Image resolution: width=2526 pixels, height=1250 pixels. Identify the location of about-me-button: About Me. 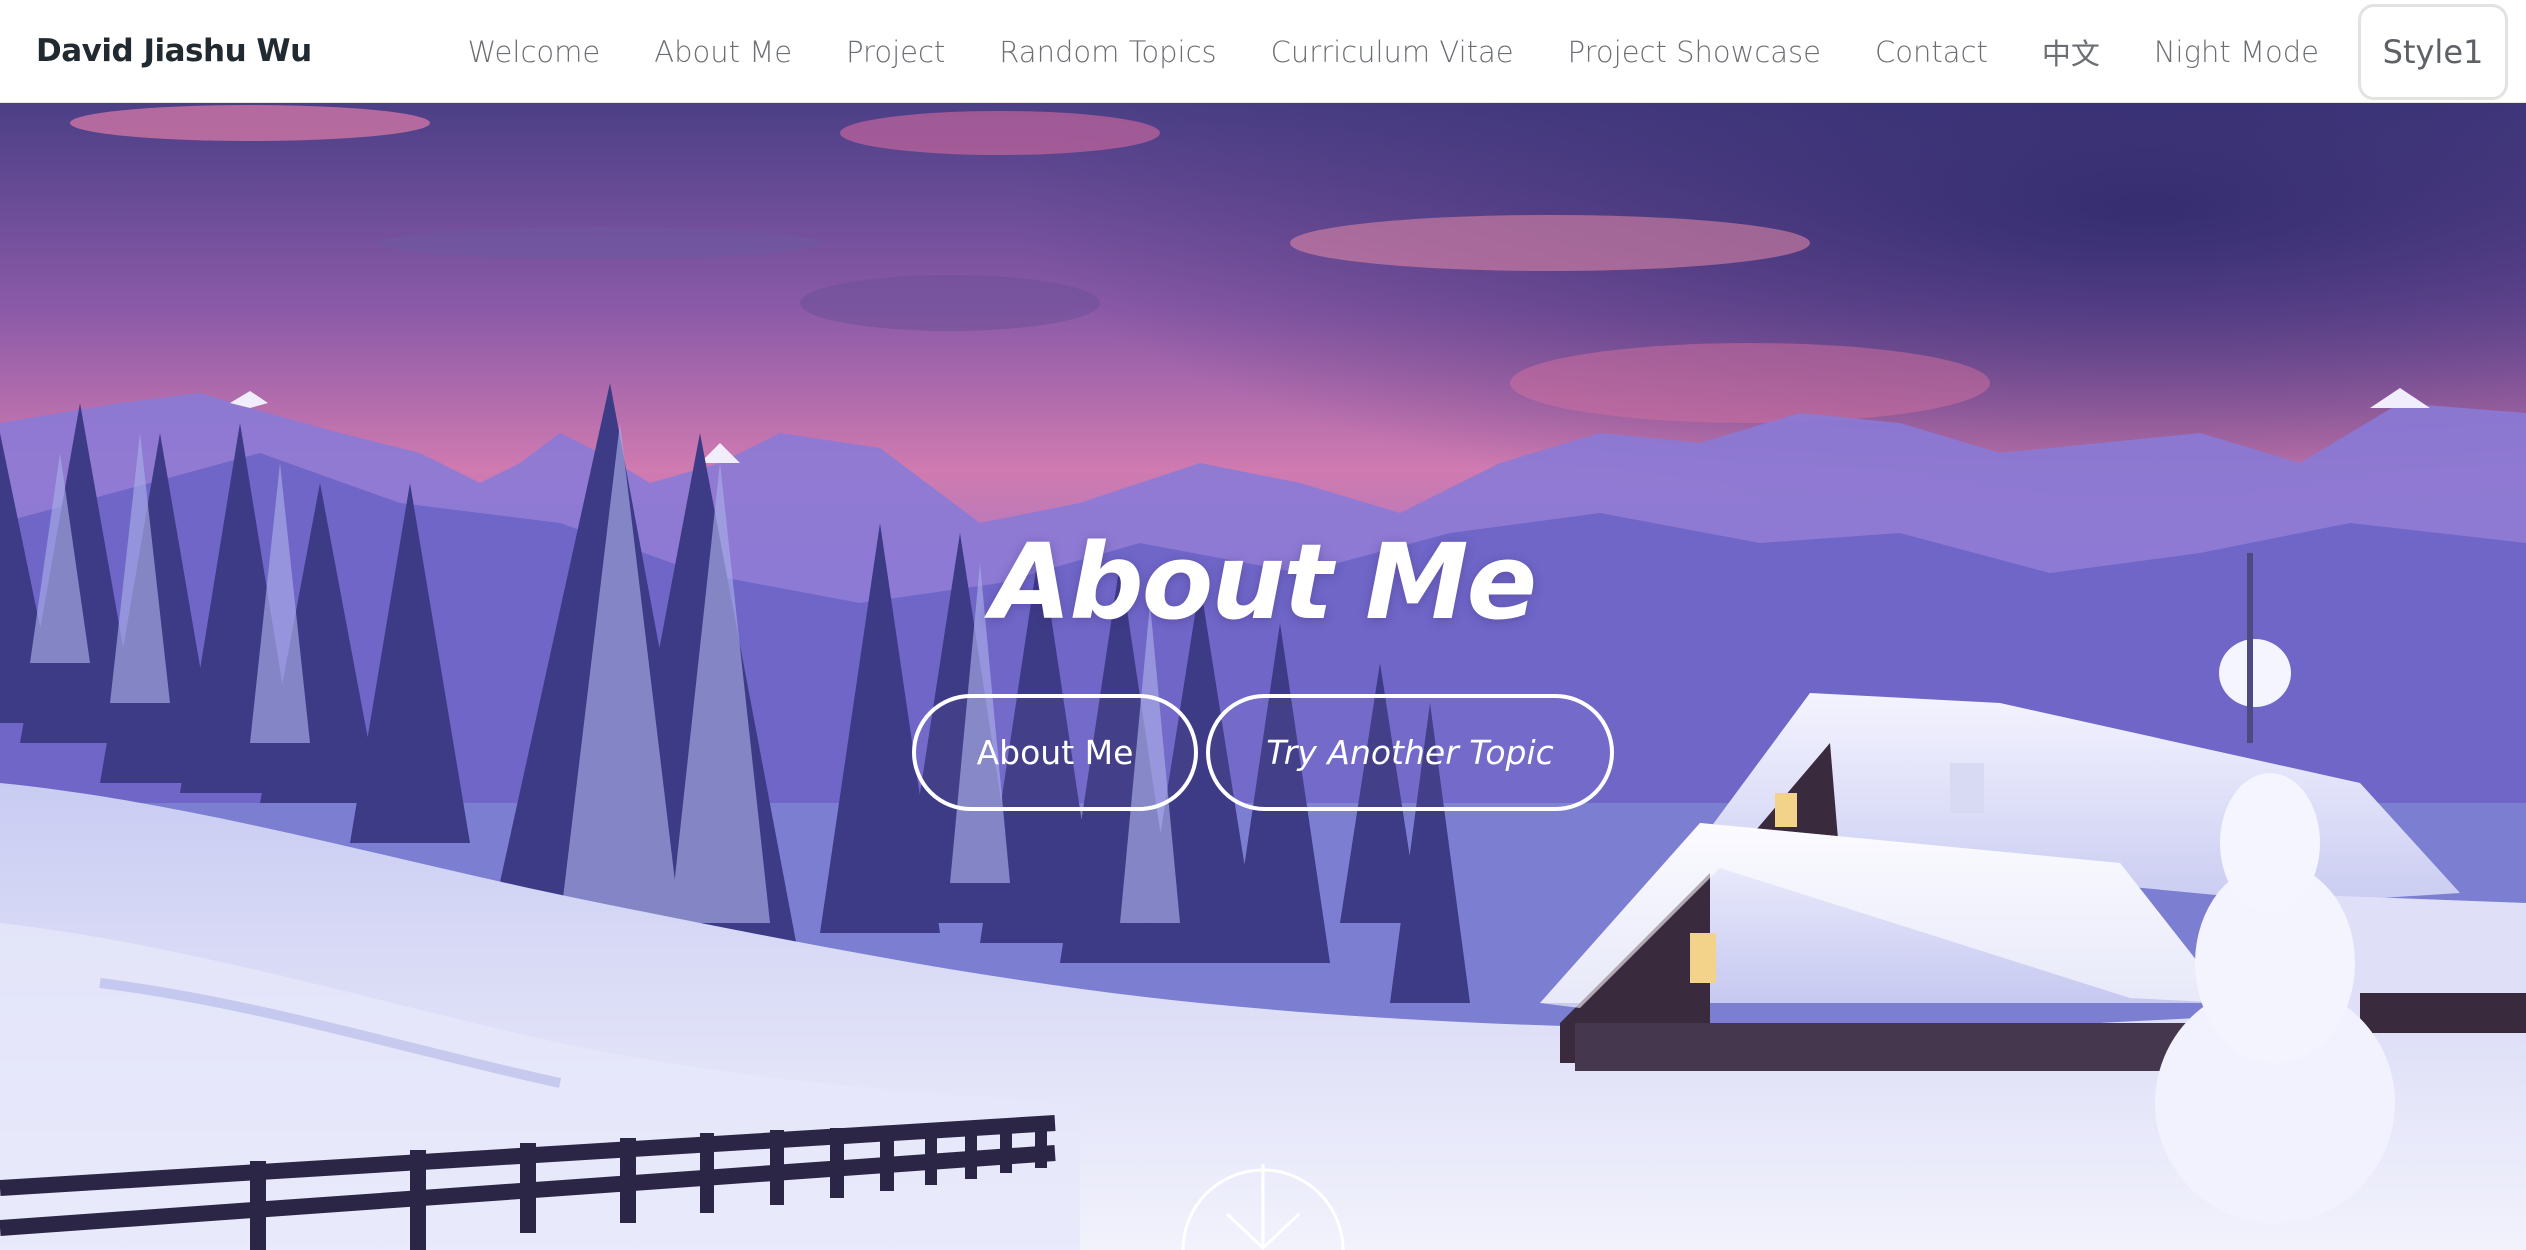
(1055, 752).